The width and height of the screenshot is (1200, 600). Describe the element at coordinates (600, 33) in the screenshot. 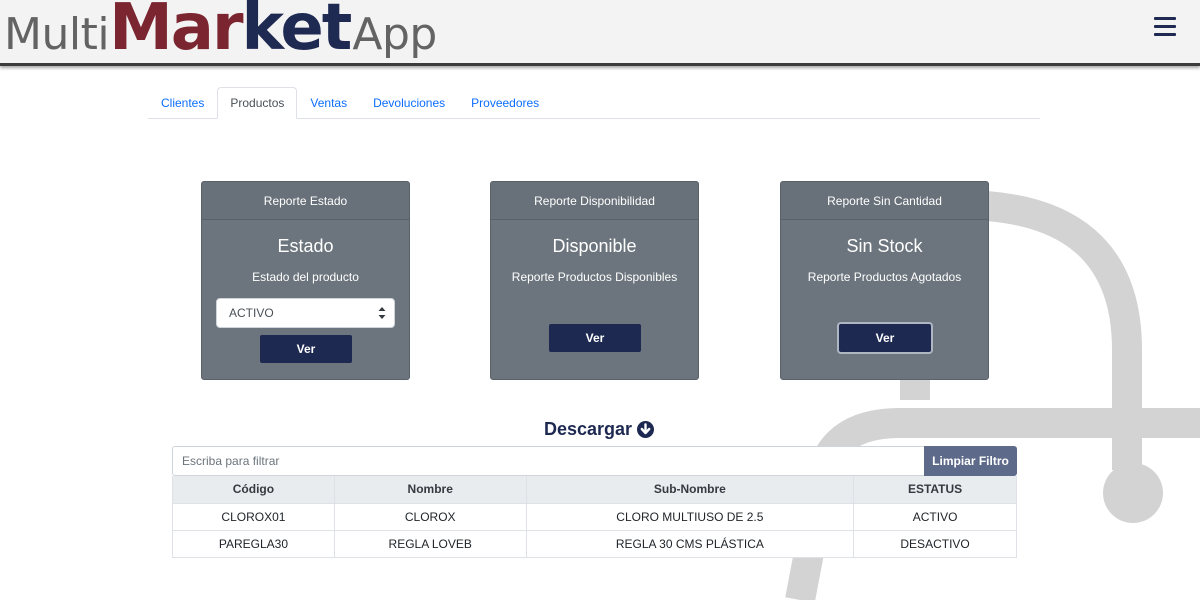

I see `app-header: MultiMarketApp` at that location.